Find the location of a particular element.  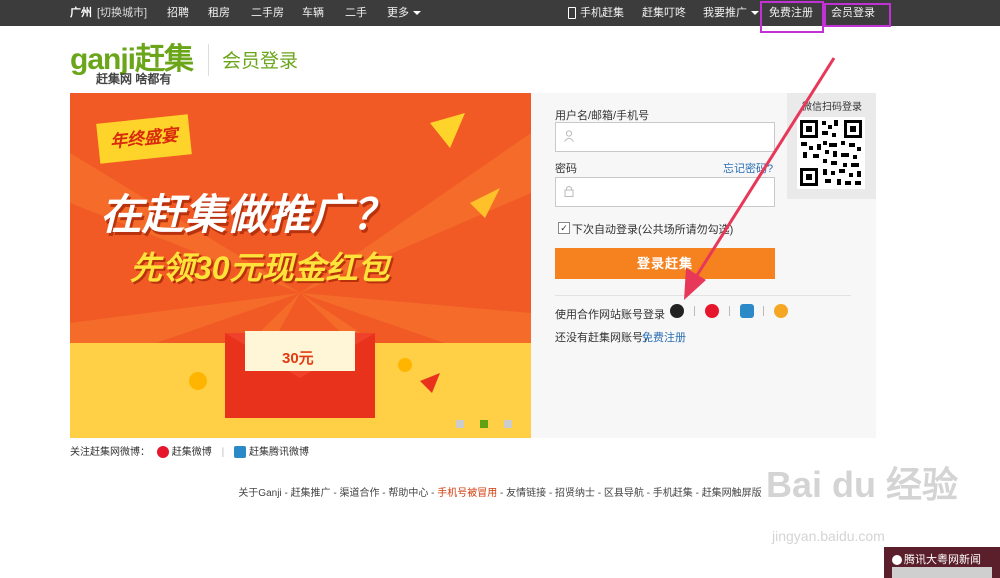

watermark-brand: Bai du 经验 is located at coordinates (862, 484).